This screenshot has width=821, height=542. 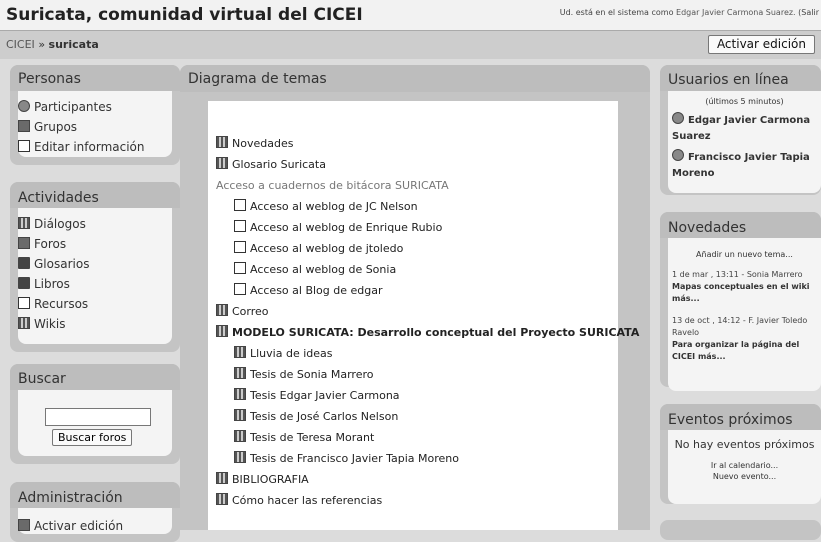 I want to click on sidebar-item-forums: Foros, so click(x=95, y=244).